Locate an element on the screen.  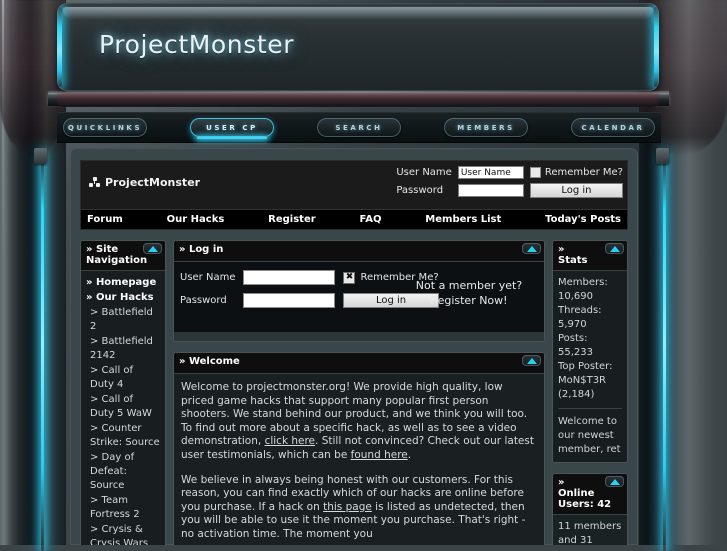
sidebar-item-day-of-defeat-source: > Day of Defeat: Source is located at coordinates (123, 472).